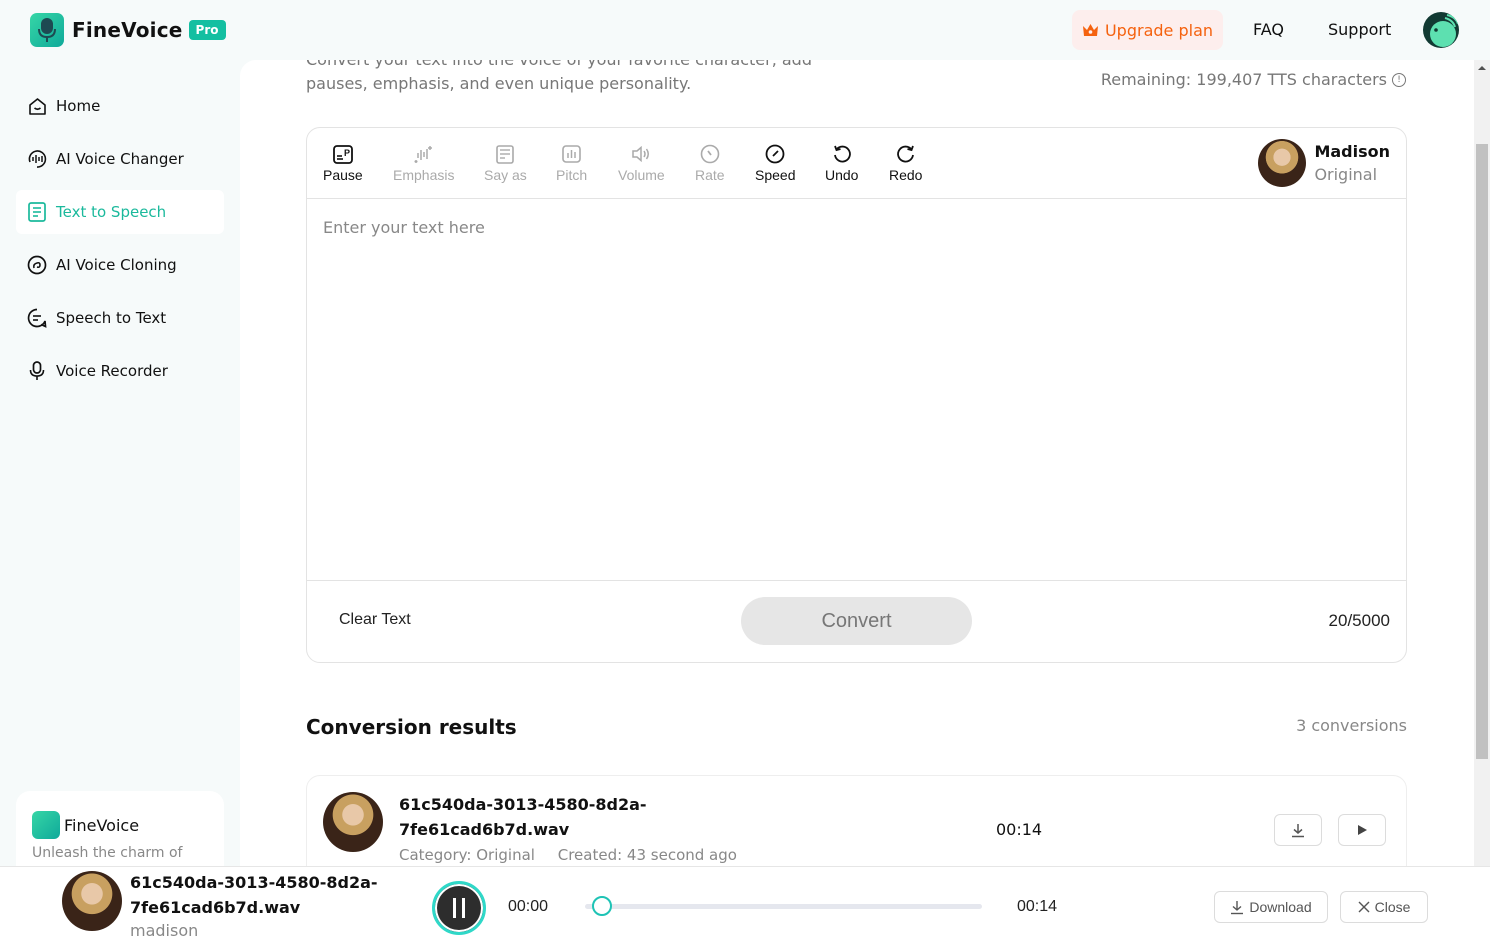 The width and height of the screenshot is (1490, 946). Describe the element at coordinates (1392, 907) in the screenshot. I see `close-label: Close` at that location.